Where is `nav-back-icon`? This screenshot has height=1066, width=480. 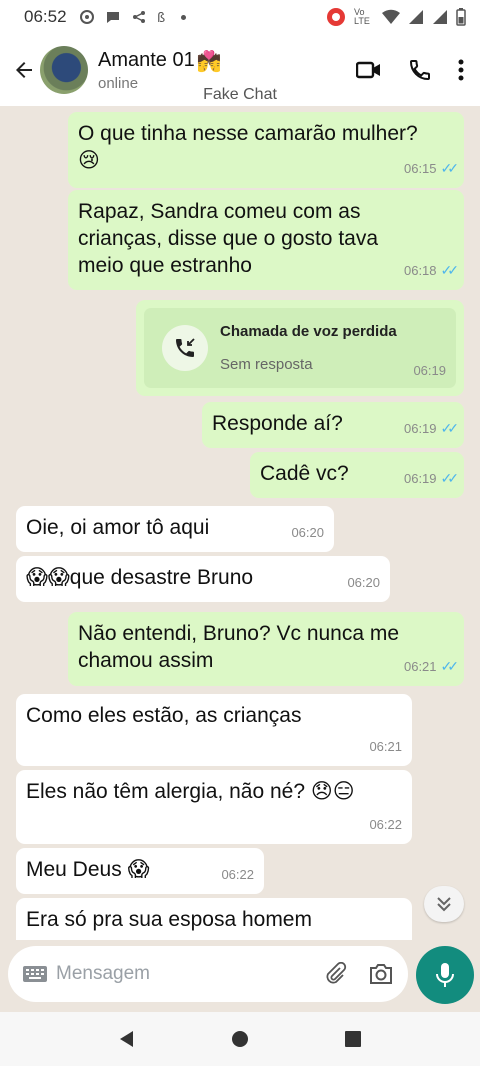
nav-back-icon is located at coordinates (127, 1039).